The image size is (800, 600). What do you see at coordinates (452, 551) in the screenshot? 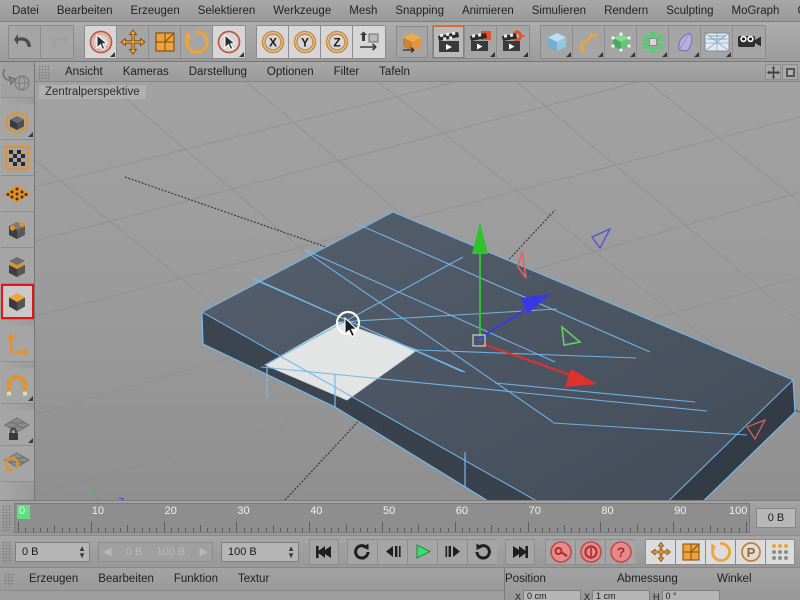
I see `next-frame-button` at bounding box center [452, 551].